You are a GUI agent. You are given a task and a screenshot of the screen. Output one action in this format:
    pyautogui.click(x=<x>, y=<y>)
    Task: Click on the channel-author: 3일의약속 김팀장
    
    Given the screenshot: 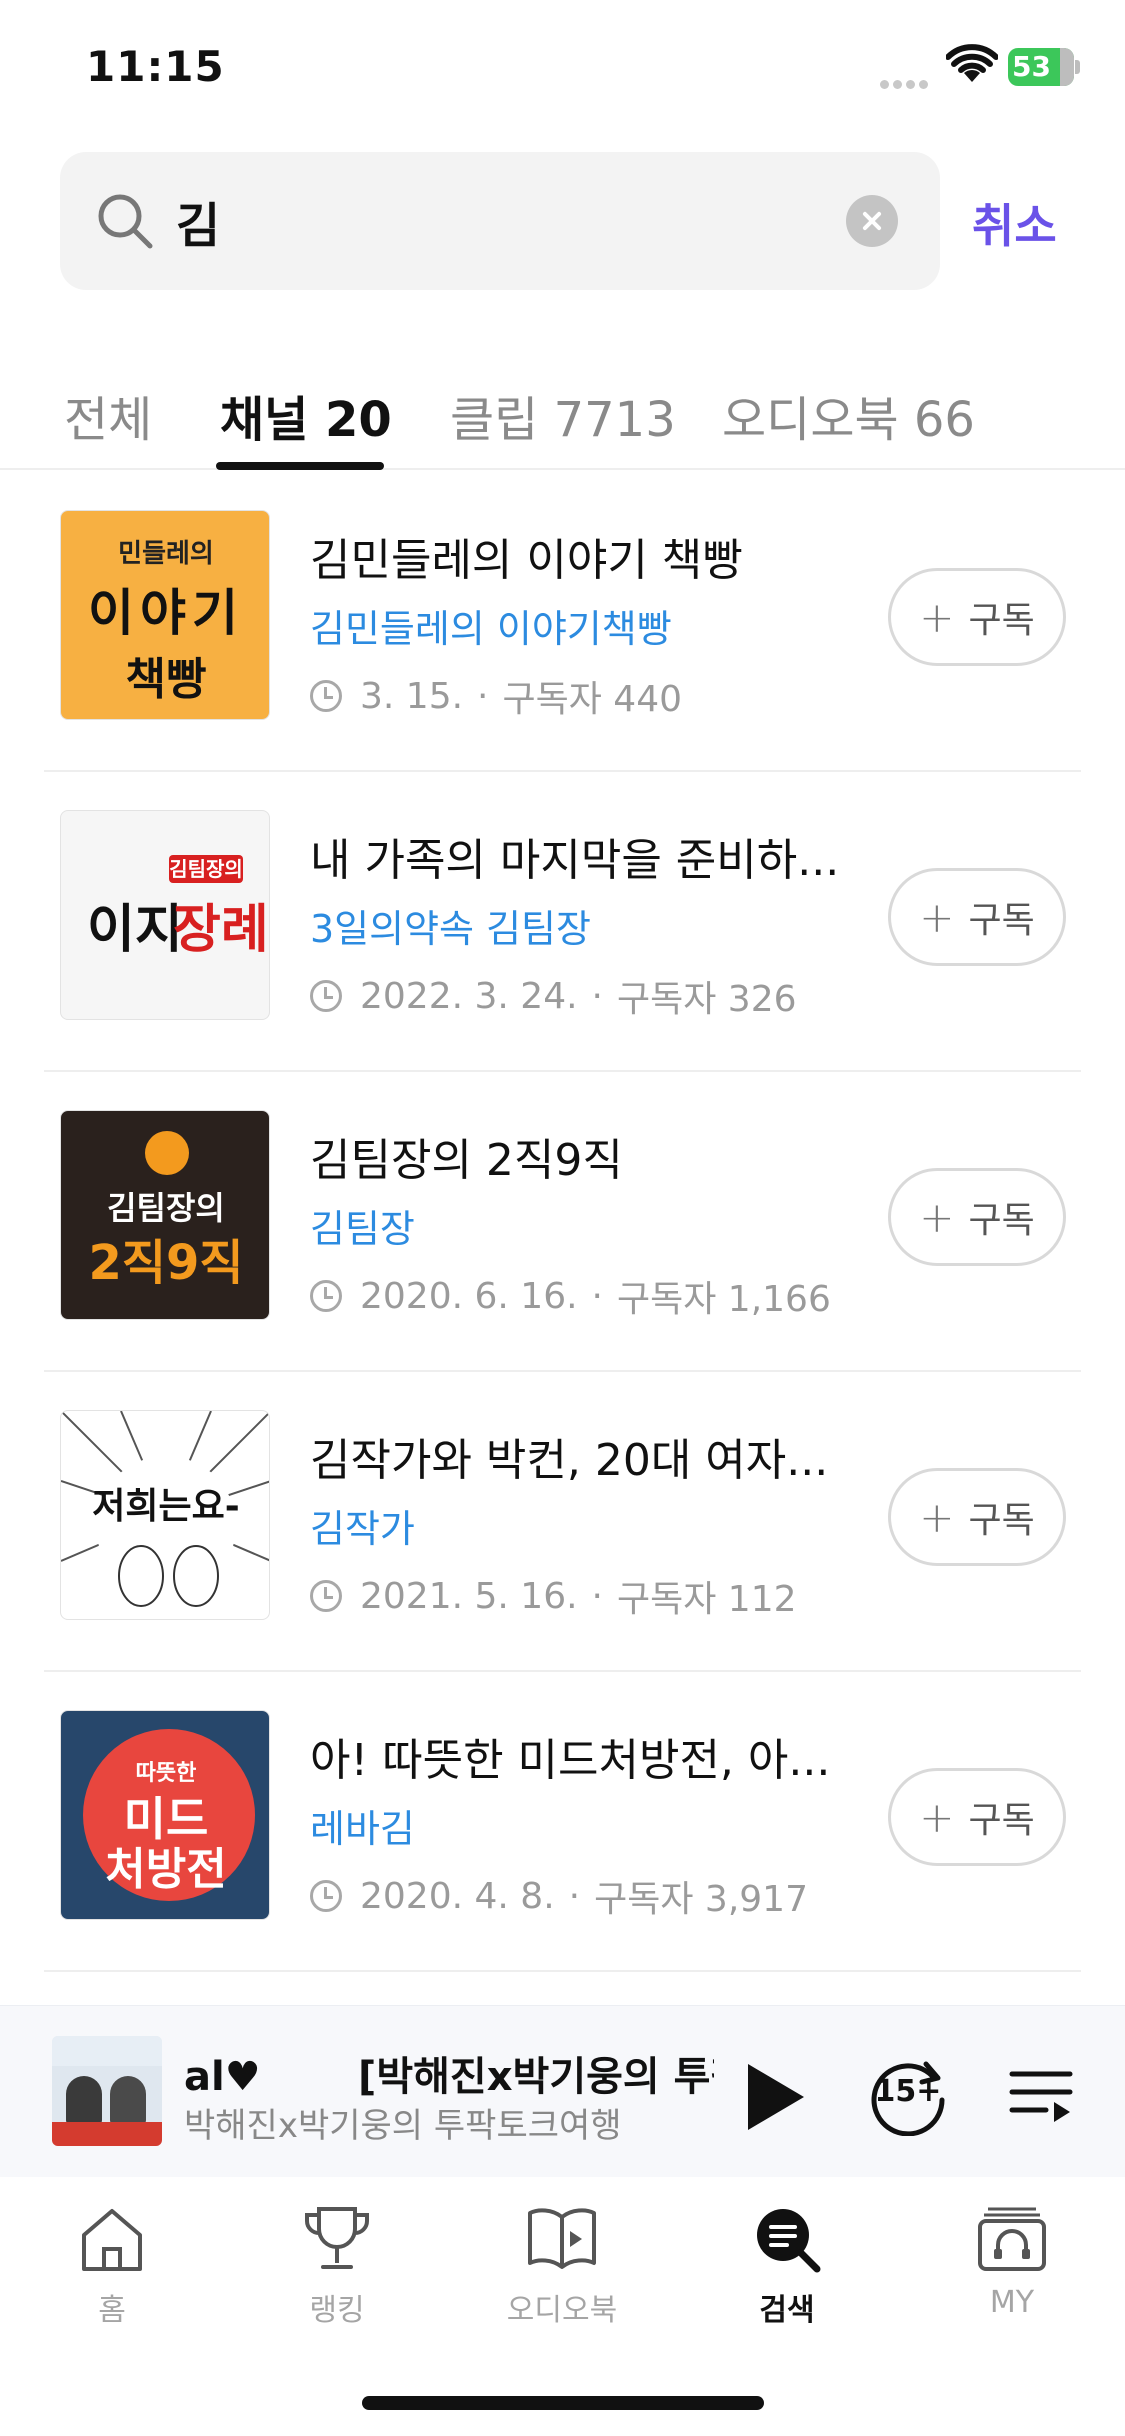 What is the action you would take?
    pyautogui.click(x=450, y=925)
    